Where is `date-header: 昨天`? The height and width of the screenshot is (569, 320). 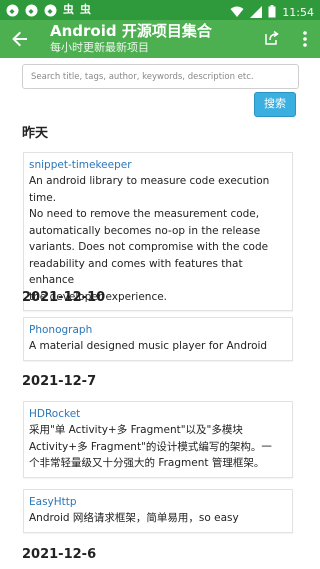
date-header: 昨天 is located at coordinates (35, 133).